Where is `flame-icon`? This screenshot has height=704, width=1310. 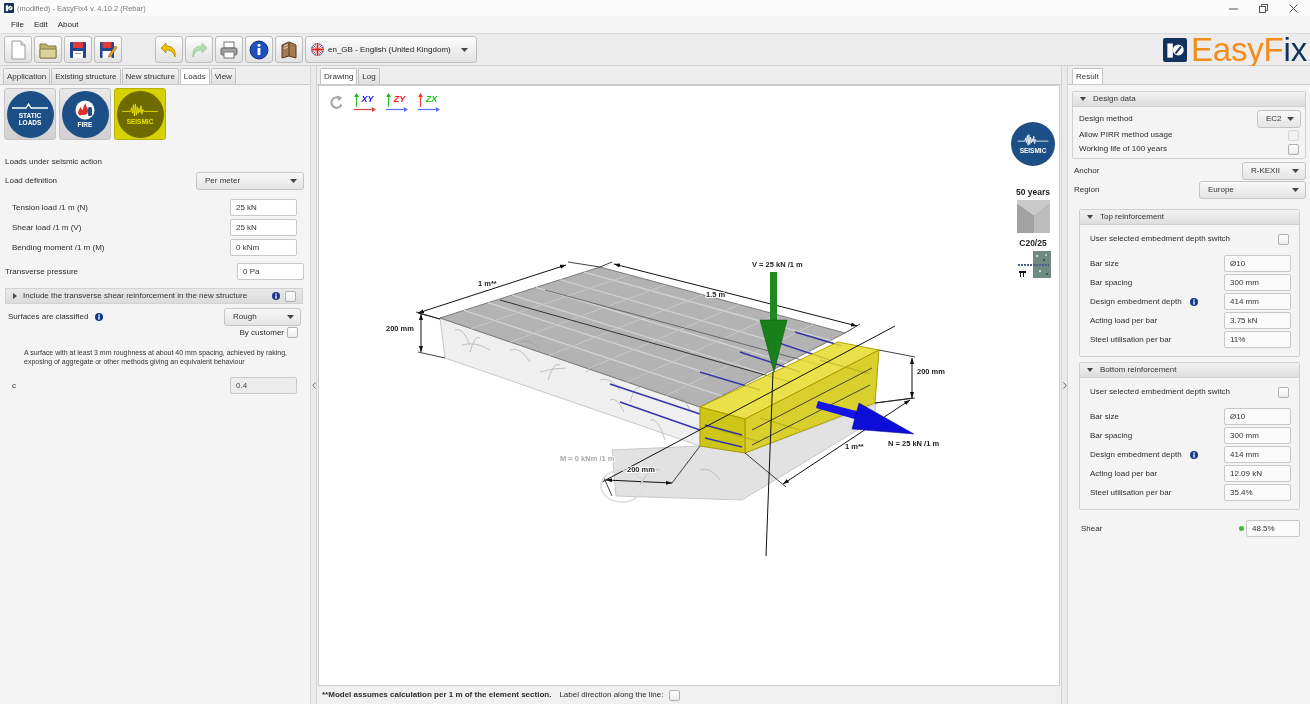
flame-icon is located at coordinates (85, 109).